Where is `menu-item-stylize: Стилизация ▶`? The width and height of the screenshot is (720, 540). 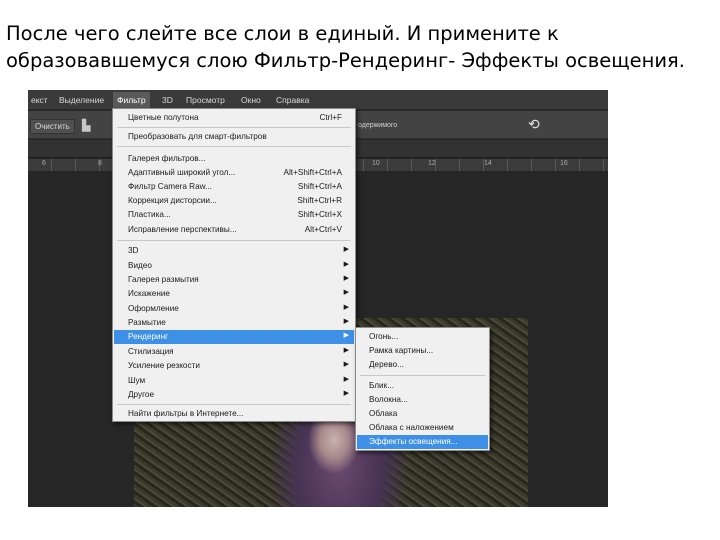
menu-item-stylize: Стилизация ▶ is located at coordinates (234, 352).